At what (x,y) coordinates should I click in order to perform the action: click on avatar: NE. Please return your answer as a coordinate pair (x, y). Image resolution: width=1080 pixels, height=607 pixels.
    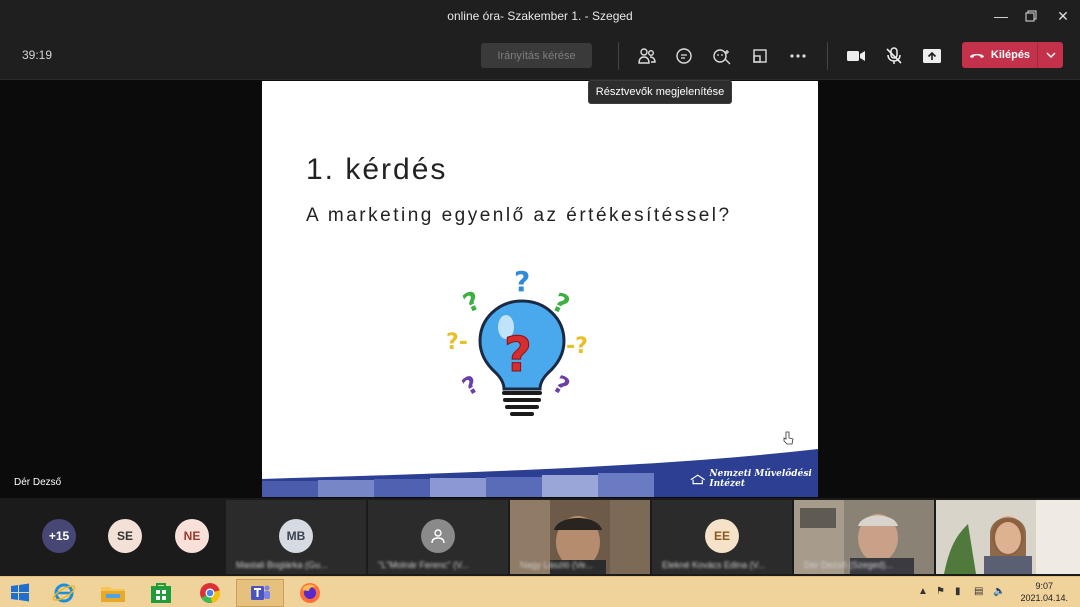
    Looking at the image, I should click on (192, 536).